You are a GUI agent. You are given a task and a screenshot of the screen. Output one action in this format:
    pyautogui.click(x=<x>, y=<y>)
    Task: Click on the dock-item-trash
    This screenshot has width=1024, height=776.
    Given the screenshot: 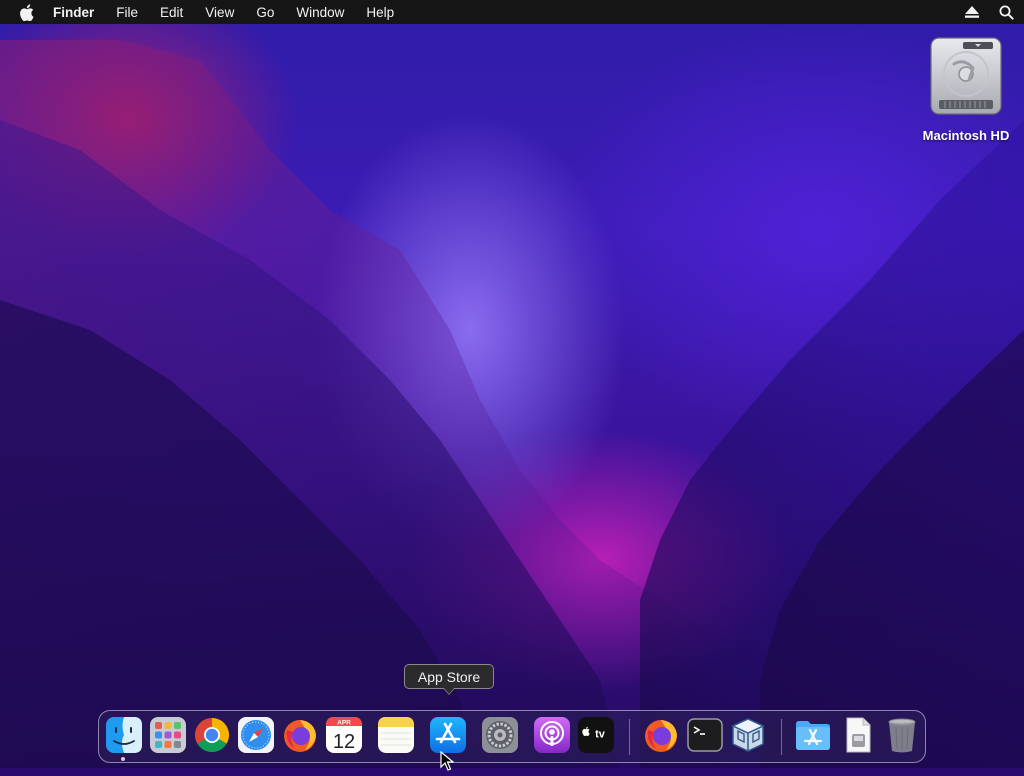 What is the action you would take?
    pyautogui.click(x=902, y=735)
    